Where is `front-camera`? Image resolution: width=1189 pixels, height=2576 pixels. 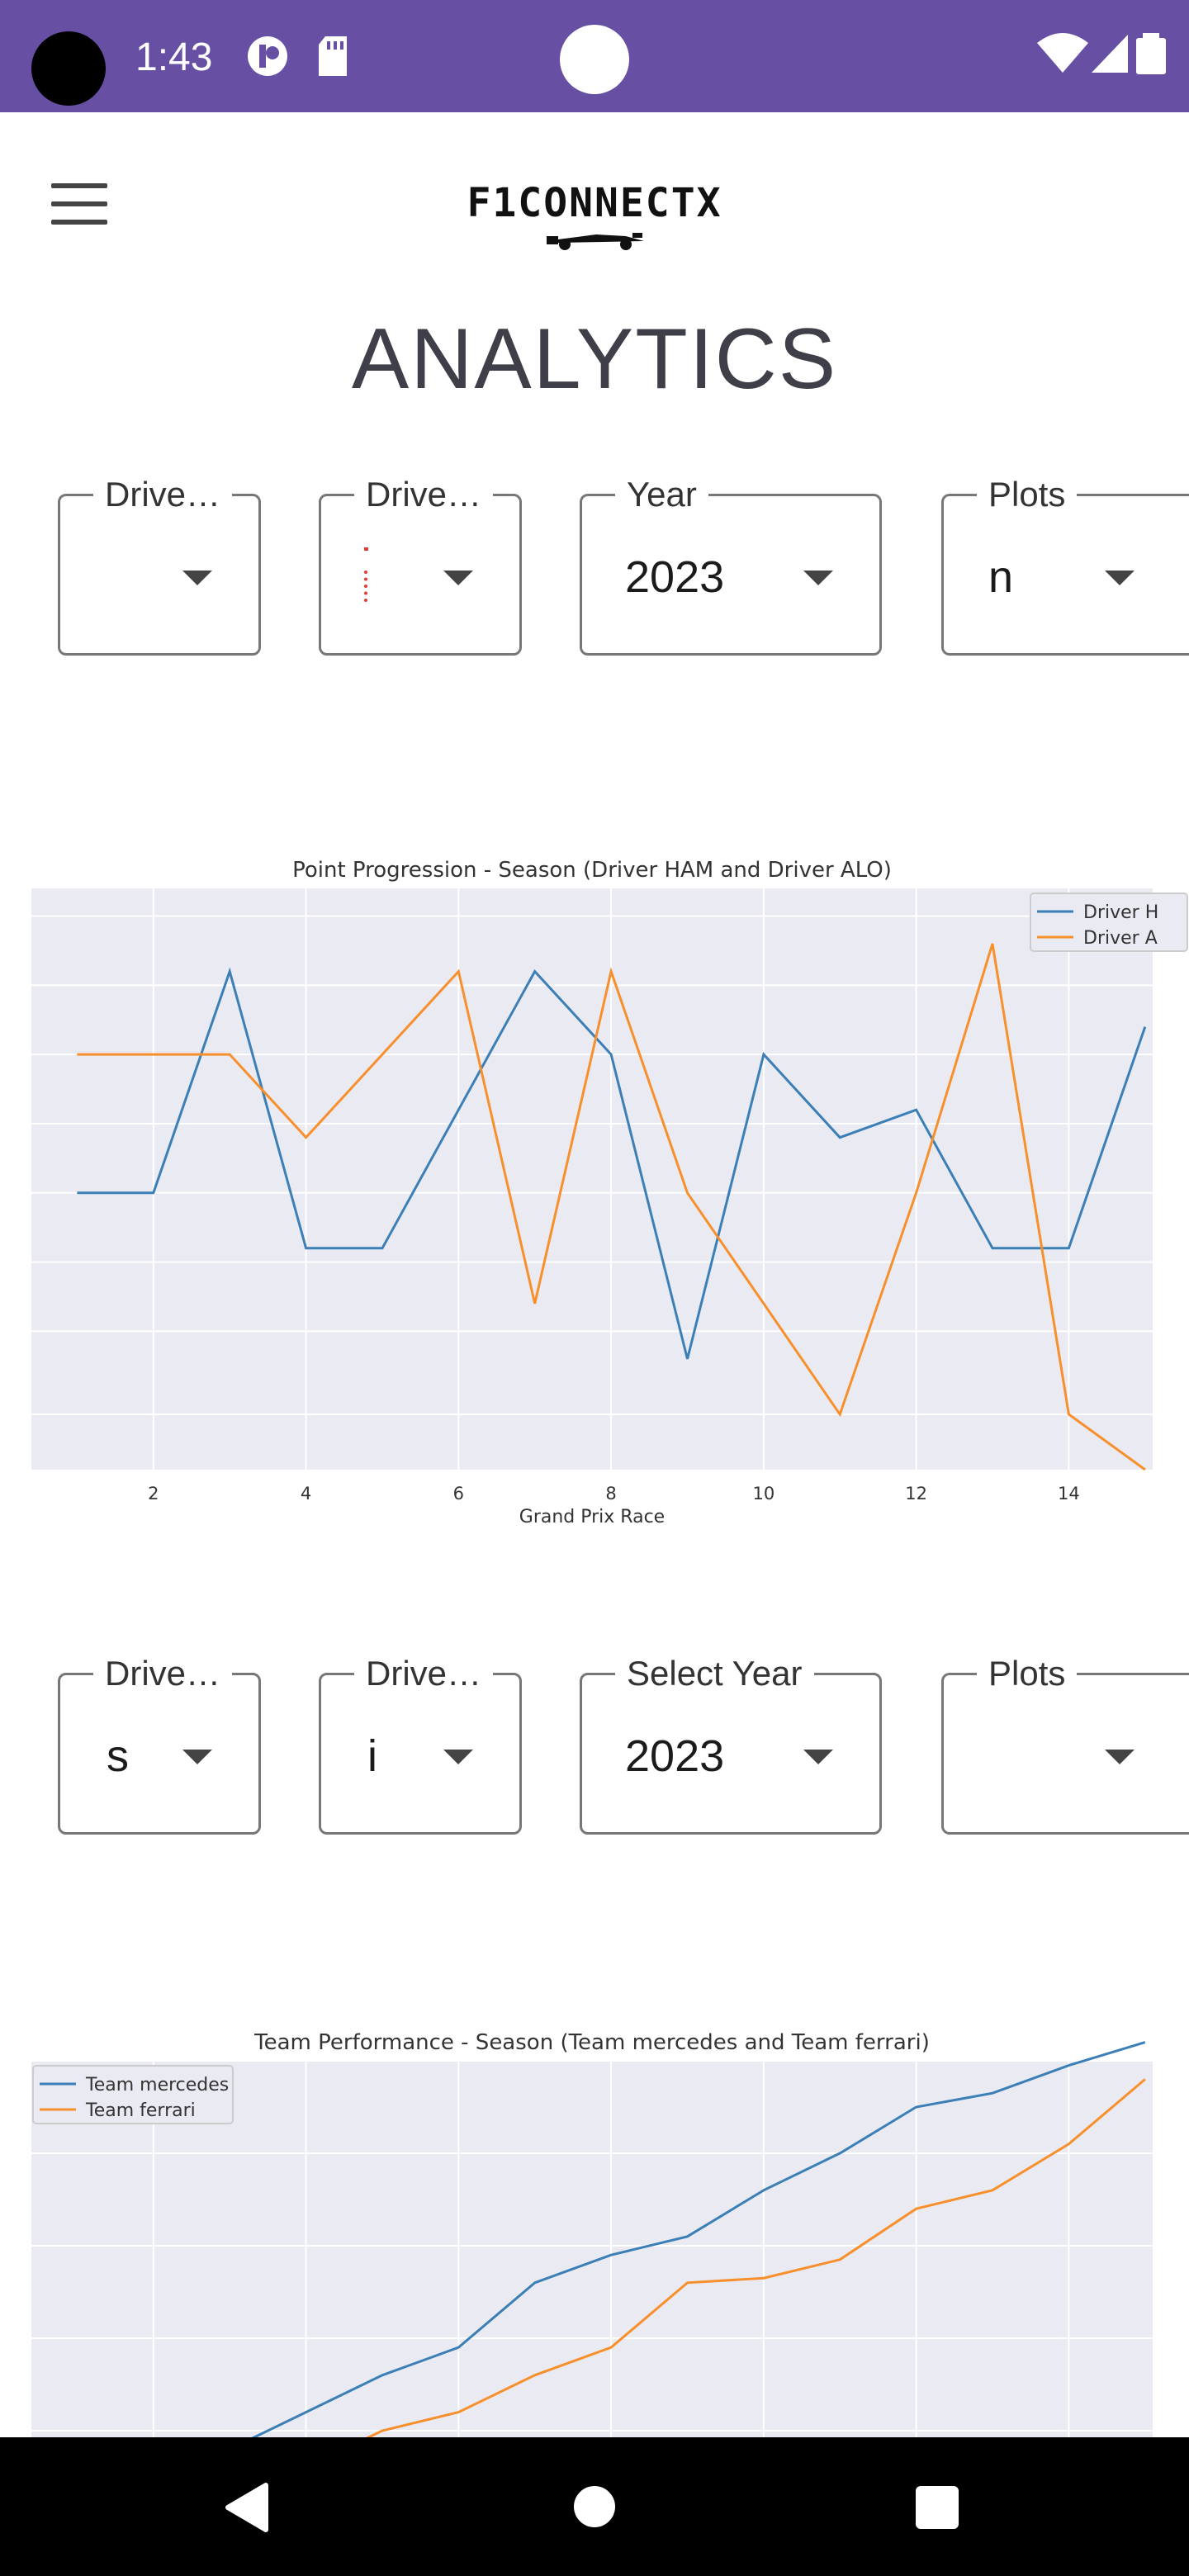 front-camera is located at coordinates (594, 59).